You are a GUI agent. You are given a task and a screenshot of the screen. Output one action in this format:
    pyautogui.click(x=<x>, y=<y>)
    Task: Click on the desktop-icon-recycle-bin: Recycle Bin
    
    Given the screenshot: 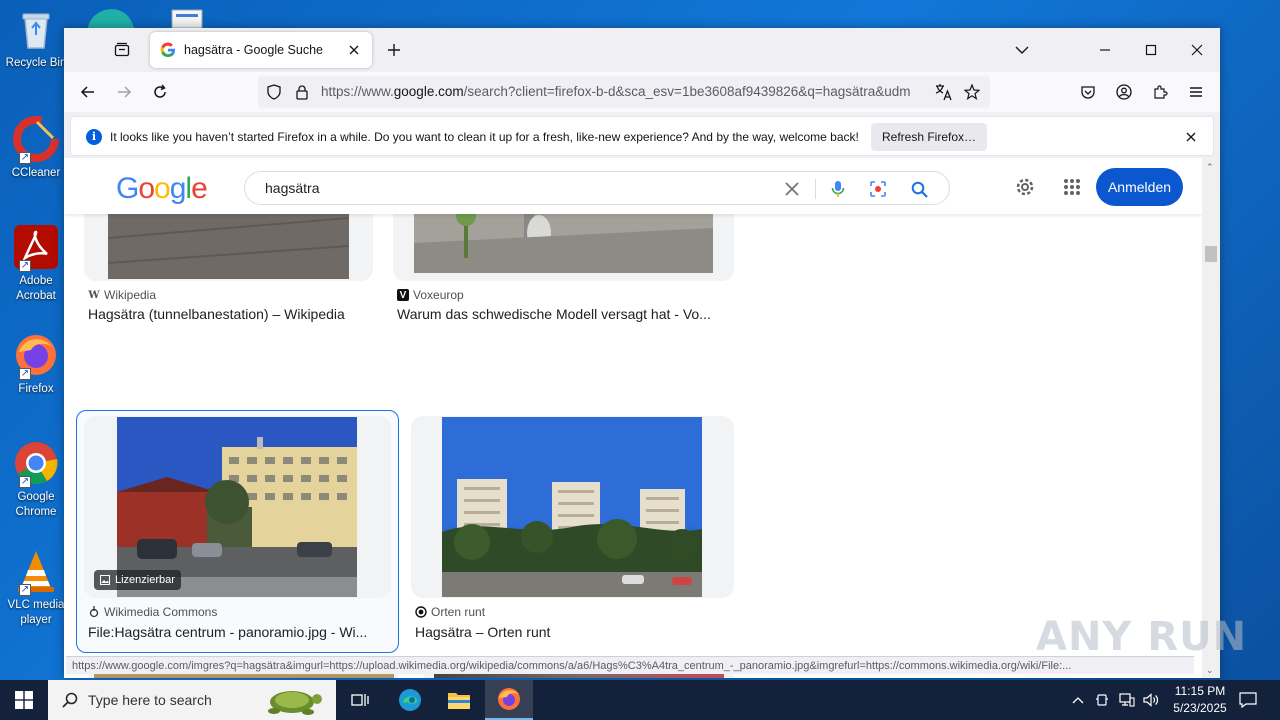 What is the action you would take?
    pyautogui.click(x=36, y=38)
    